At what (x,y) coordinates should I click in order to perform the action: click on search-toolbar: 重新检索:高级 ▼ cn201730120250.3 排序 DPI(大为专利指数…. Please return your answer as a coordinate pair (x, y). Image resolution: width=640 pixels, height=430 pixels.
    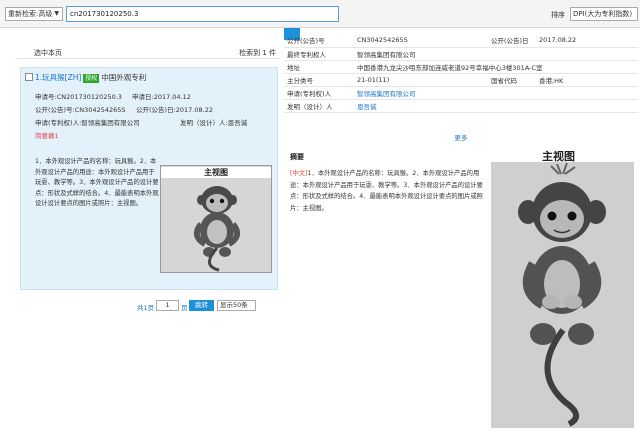
    Looking at the image, I should click on (320, 14).